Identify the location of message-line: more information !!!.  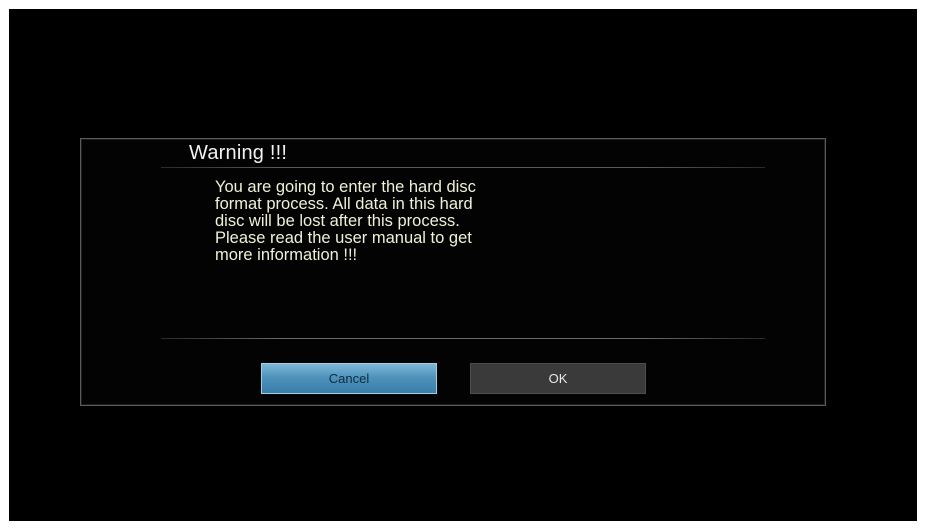
(286, 255).